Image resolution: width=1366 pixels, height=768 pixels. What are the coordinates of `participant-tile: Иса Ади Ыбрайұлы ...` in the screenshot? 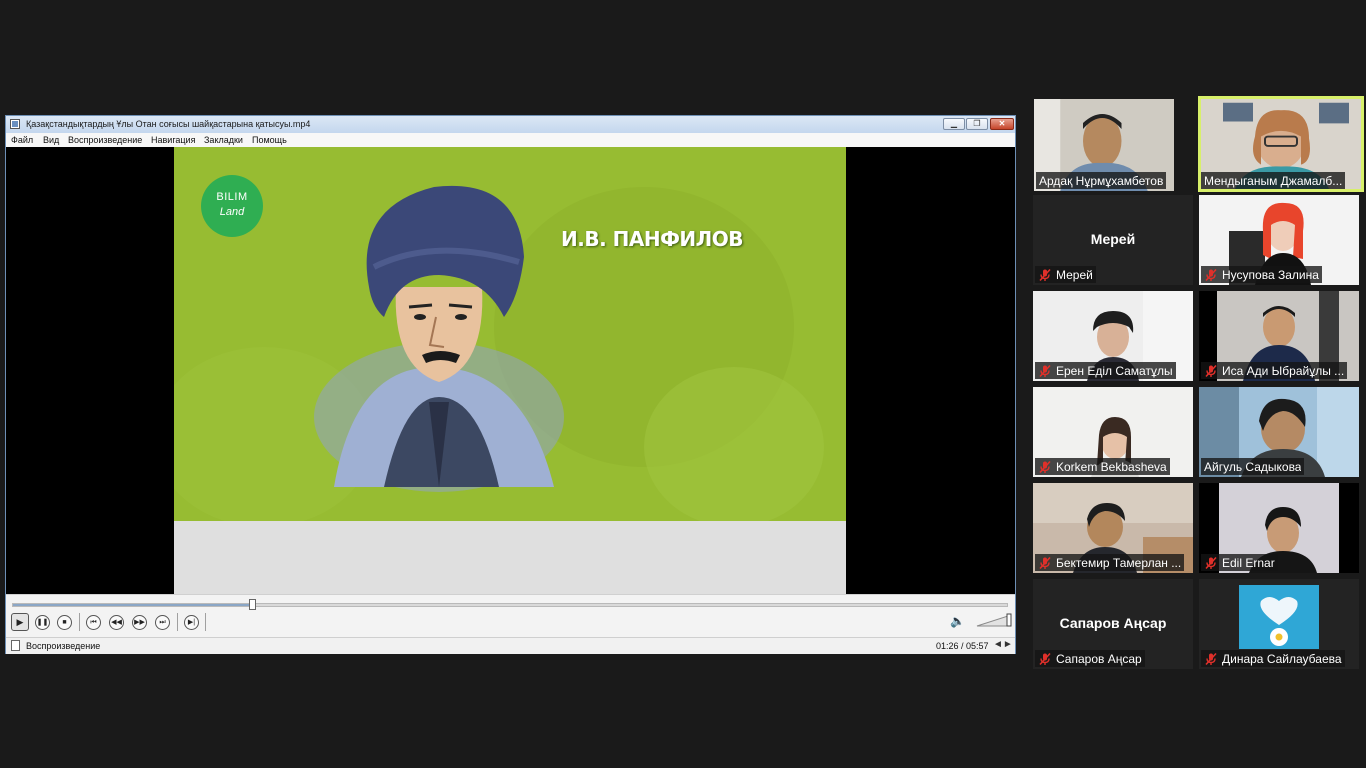 It's located at (1279, 336).